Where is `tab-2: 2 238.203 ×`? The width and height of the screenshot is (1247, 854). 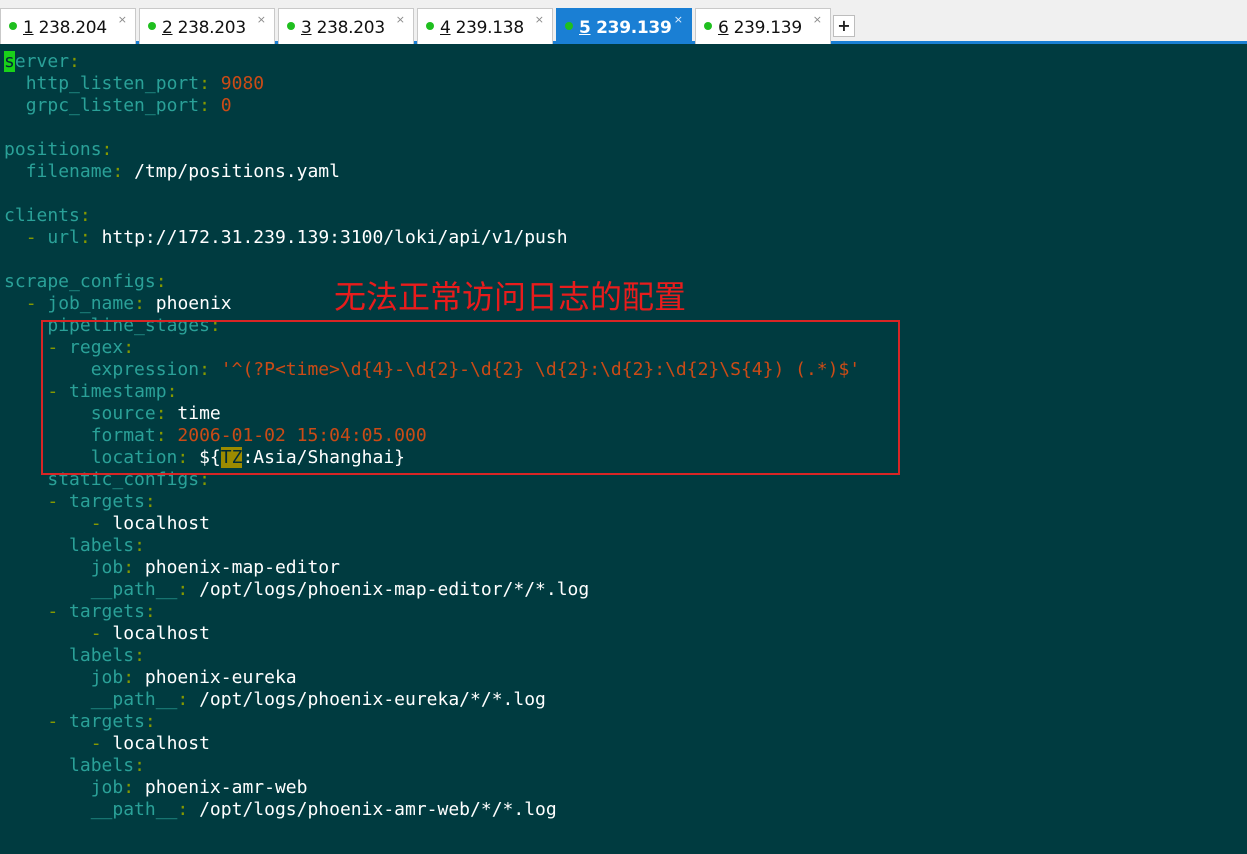
tab-2: 2 238.203 × is located at coordinates (207, 26).